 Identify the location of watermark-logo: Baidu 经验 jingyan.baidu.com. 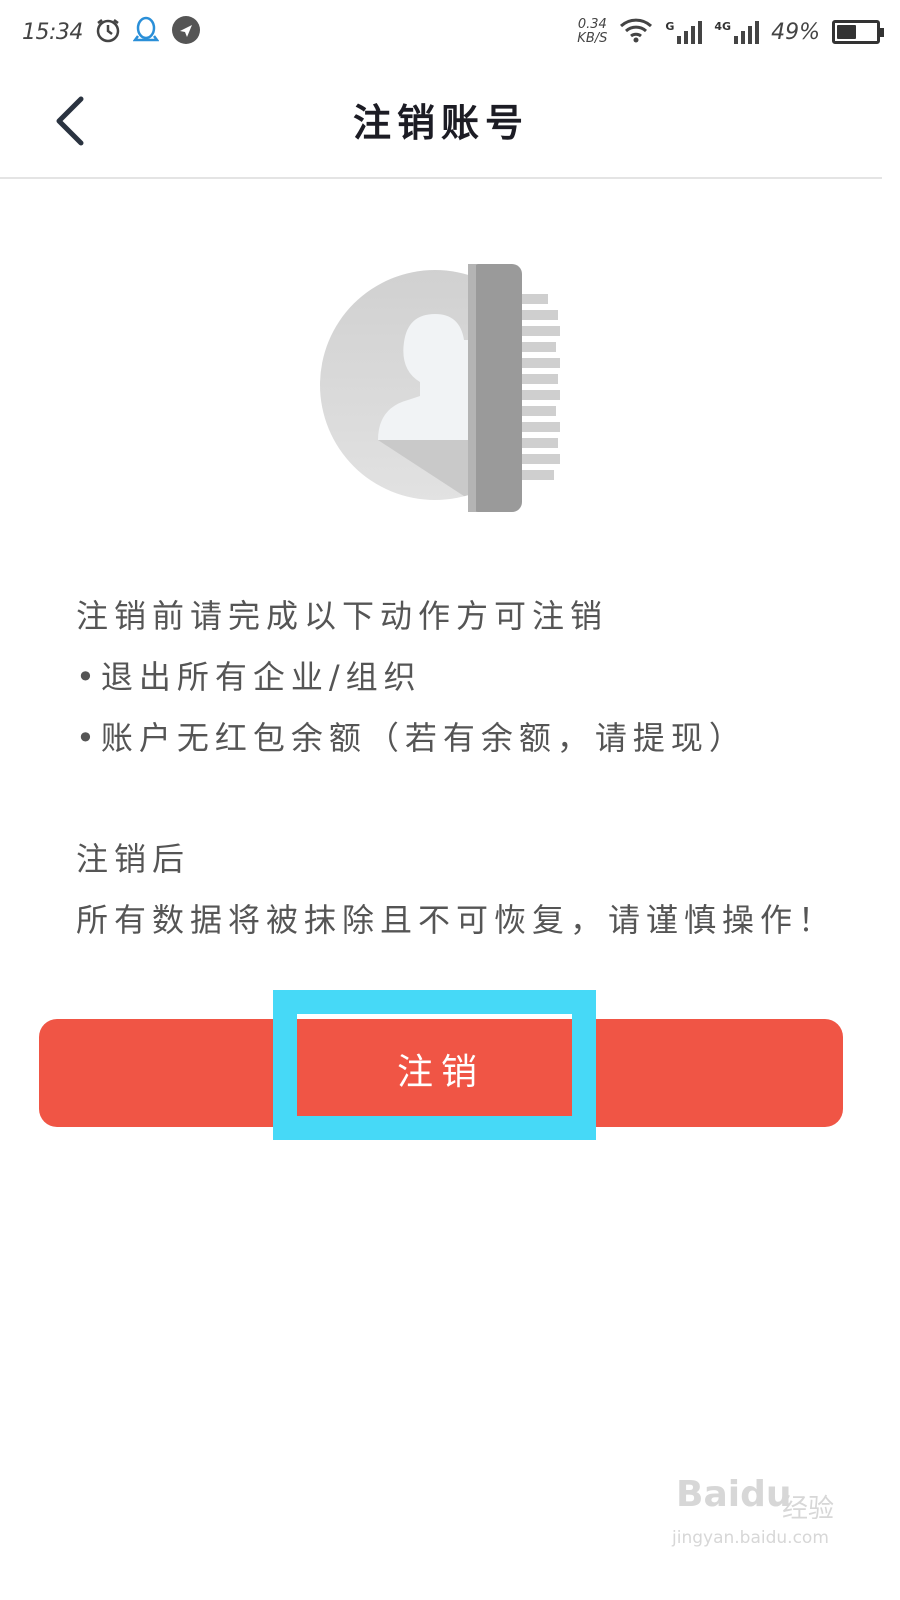
(767, 1515).